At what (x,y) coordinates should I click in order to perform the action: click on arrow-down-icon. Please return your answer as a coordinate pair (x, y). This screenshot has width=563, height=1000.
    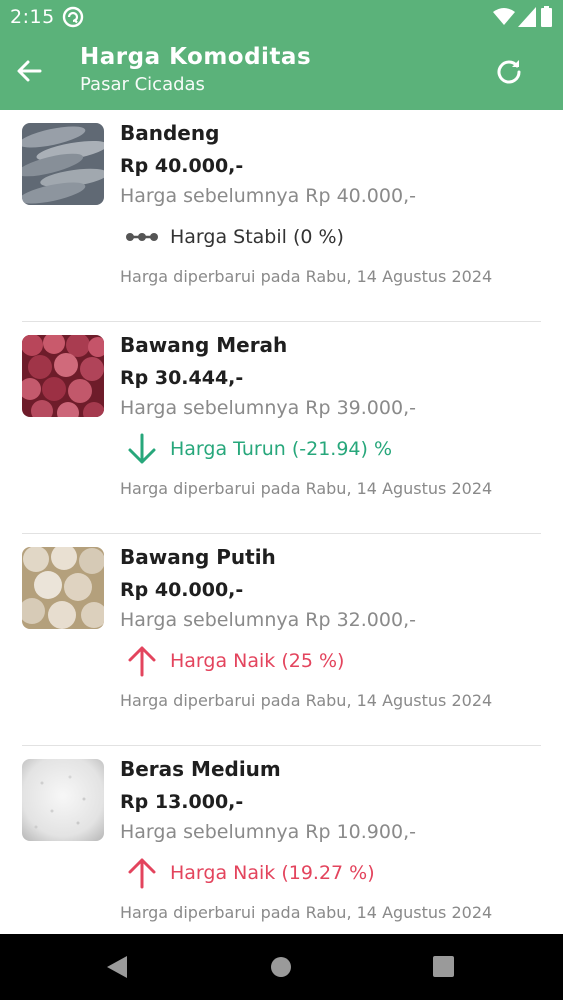
    Looking at the image, I should click on (142, 448).